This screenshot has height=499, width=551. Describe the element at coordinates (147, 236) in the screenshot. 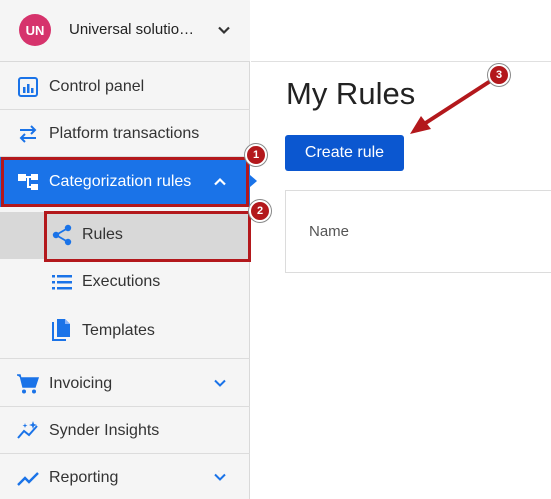

I see `annotation-highlight-rules` at that location.